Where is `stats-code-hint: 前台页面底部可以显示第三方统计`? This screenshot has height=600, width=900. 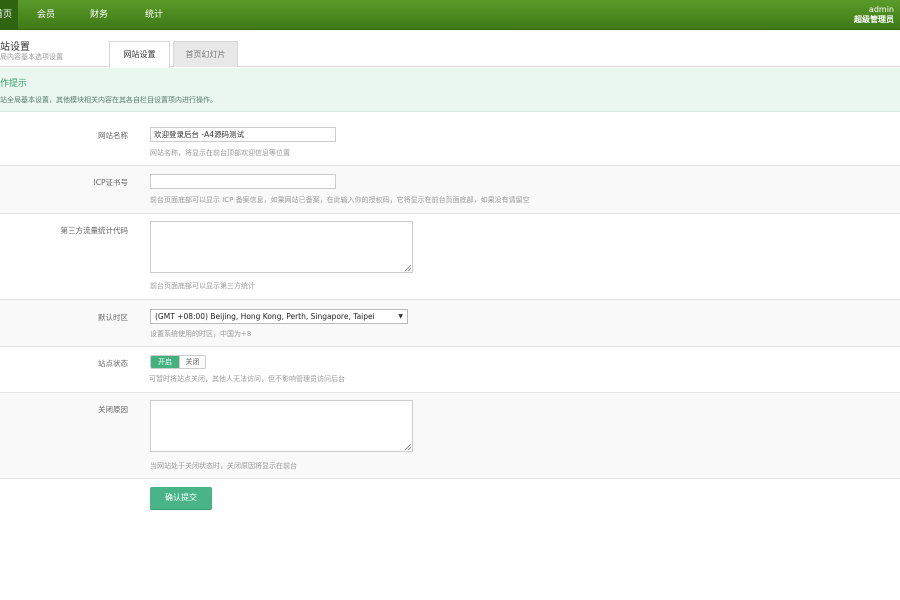 stats-code-hint: 前台页面底部可以显示第三方统计 is located at coordinates (202, 286).